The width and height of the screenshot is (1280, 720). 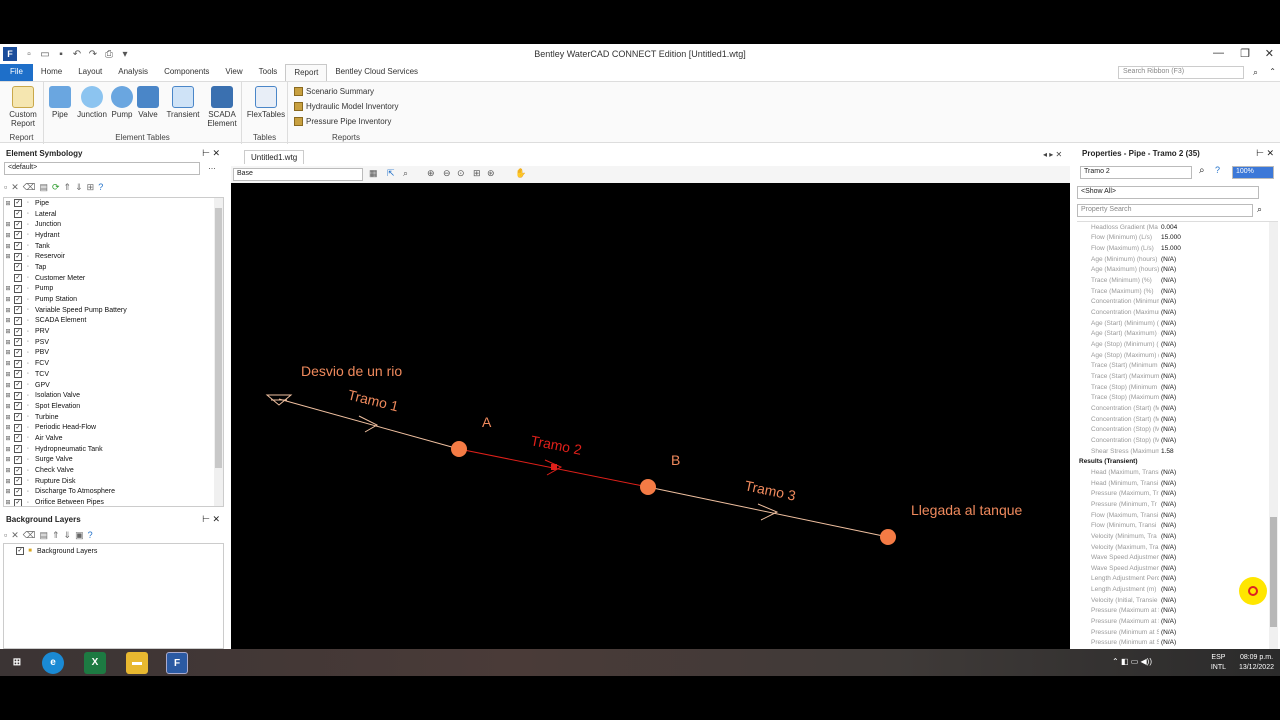 What do you see at coordinates (113, 203) in the screenshot?
I see `tree-item: ⊞ ✓ ◦ Pipe` at bounding box center [113, 203].